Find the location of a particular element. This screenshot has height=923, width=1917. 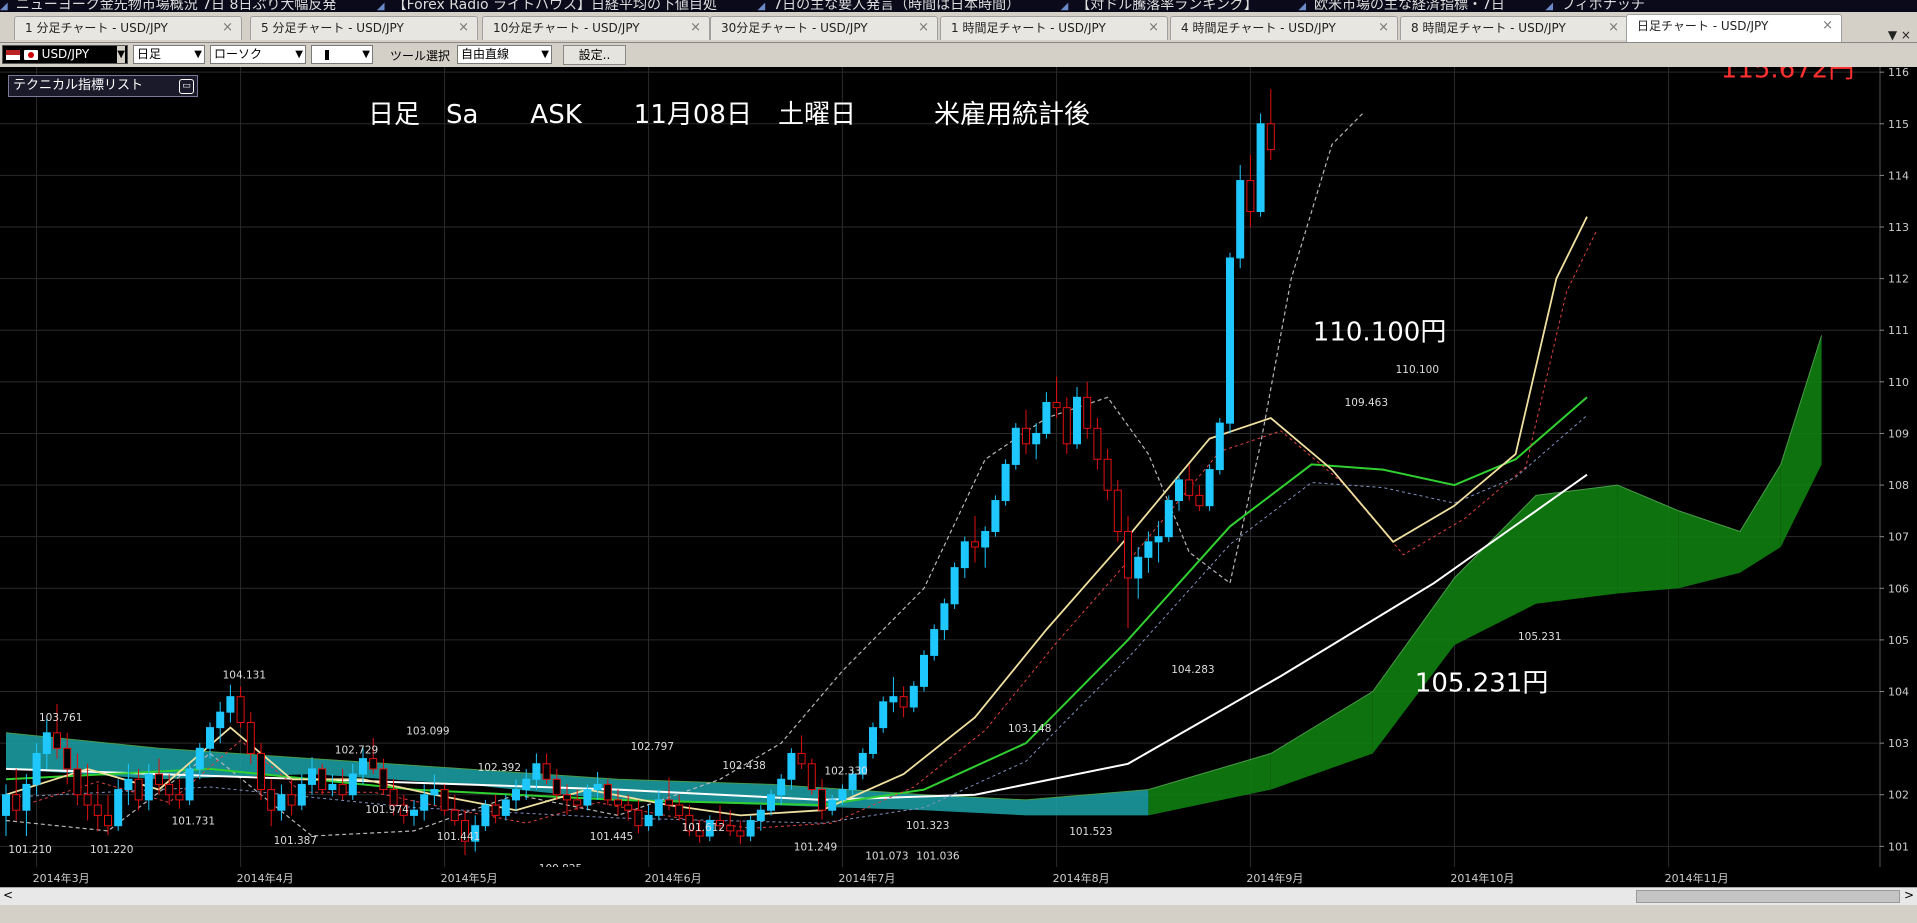

tab-5min: 5 分足チャート - USD/JPY × is located at coordinates (364, 28).